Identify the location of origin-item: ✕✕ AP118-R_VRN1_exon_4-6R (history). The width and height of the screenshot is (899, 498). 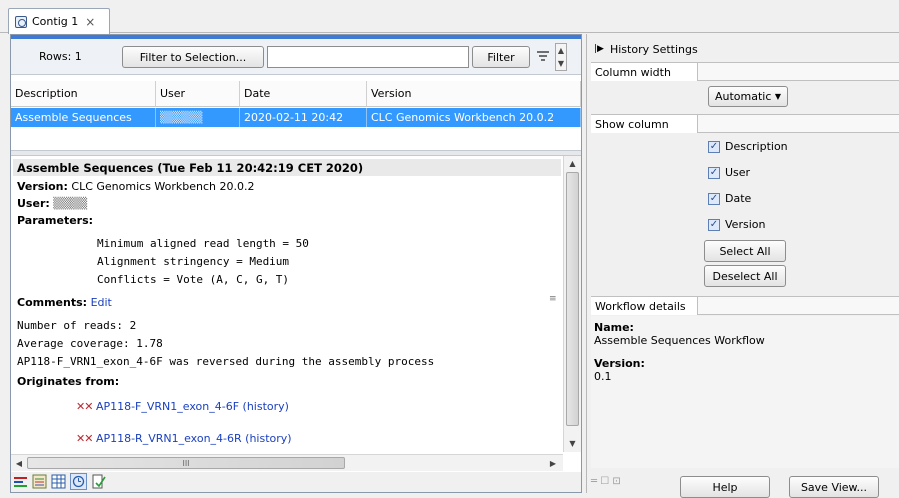
(184, 438).